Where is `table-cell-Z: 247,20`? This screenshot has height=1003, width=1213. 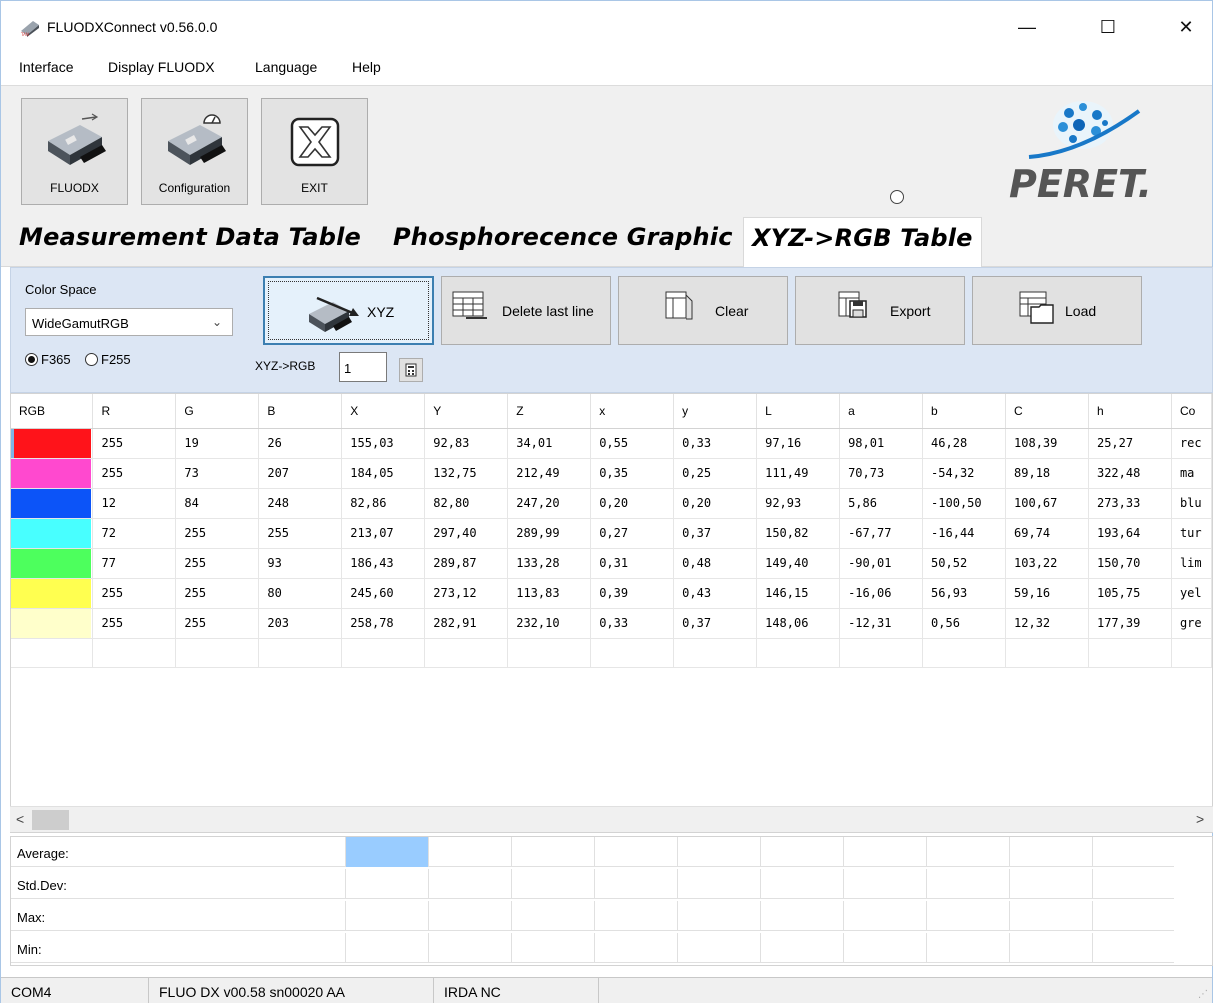
table-cell-Z: 247,20 is located at coordinates (549, 503).